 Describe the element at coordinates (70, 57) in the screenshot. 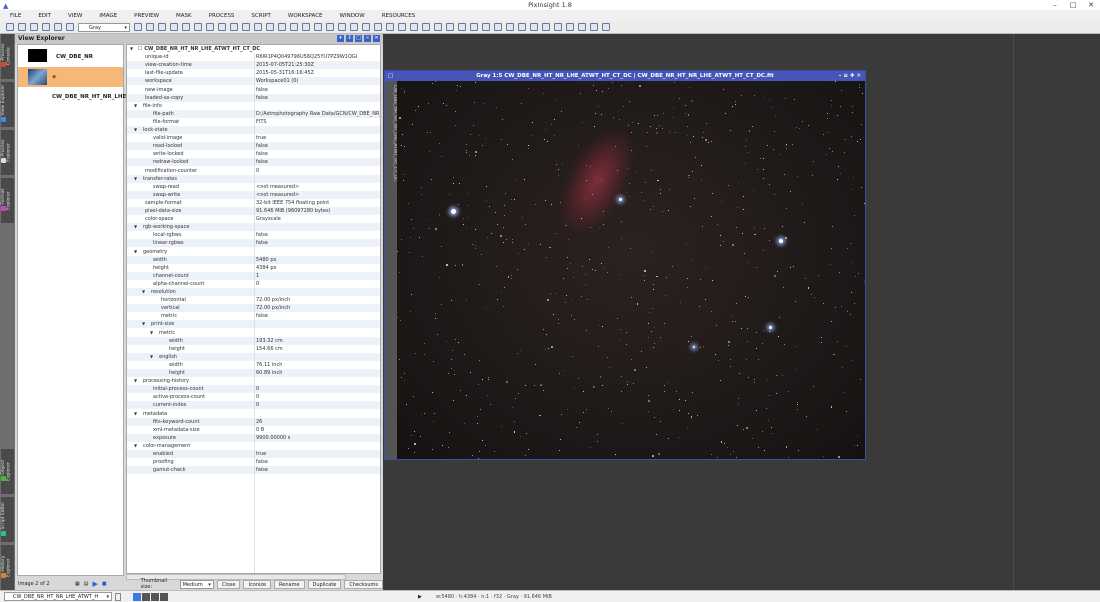

I see `view-item: CW_DBE_NR` at that location.